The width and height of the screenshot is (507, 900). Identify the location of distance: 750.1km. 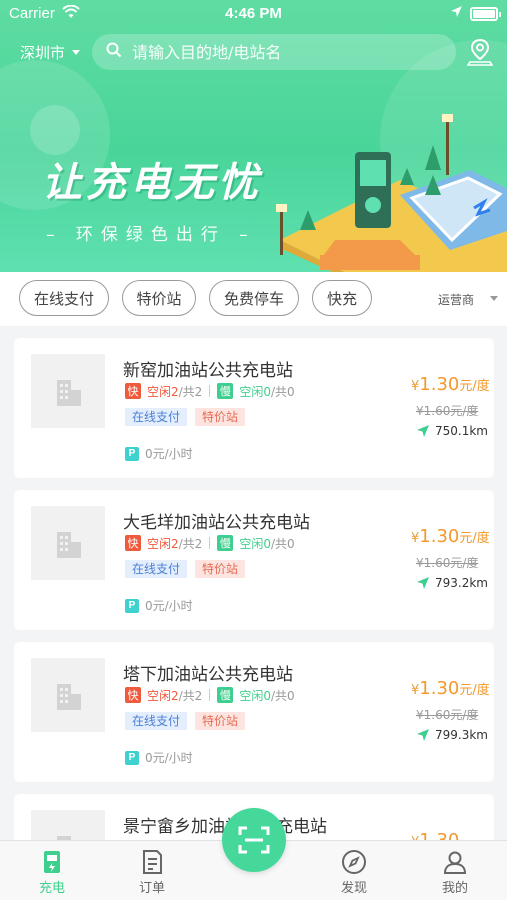
(452, 431).